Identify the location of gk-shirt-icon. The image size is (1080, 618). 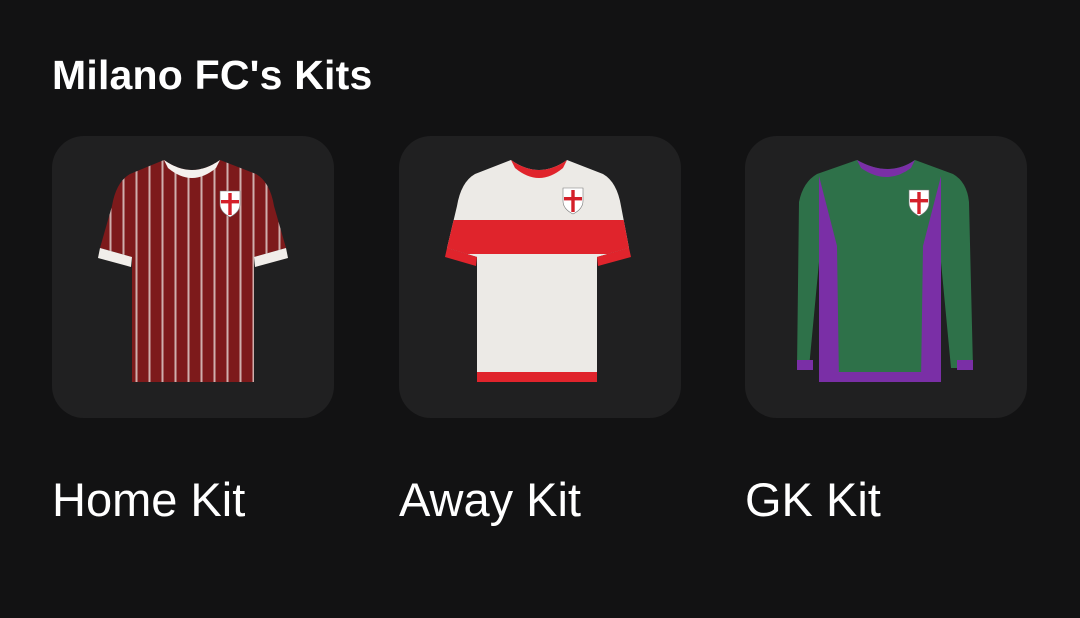
(885, 271).